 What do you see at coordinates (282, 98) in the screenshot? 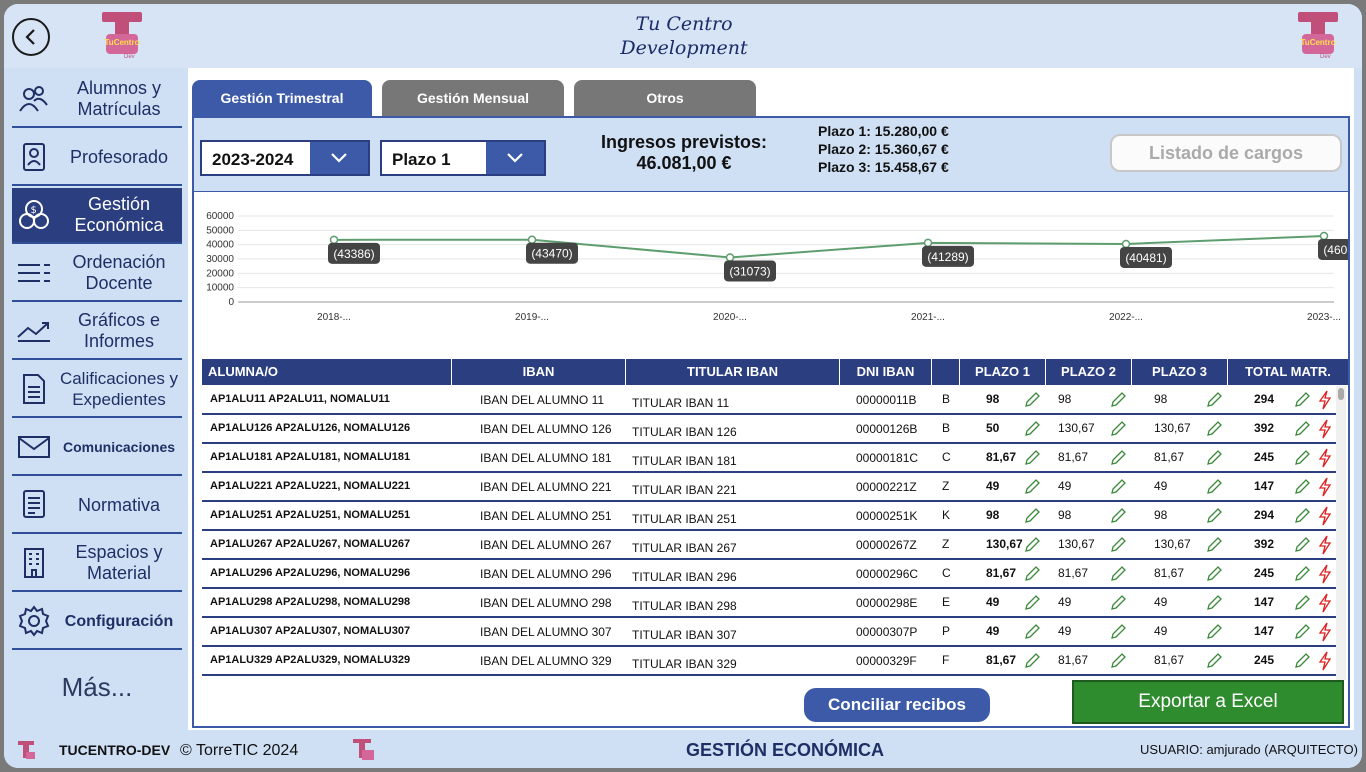
I see `tab-gestion-trimestral: Gestión Trimestral` at bounding box center [282, 98].